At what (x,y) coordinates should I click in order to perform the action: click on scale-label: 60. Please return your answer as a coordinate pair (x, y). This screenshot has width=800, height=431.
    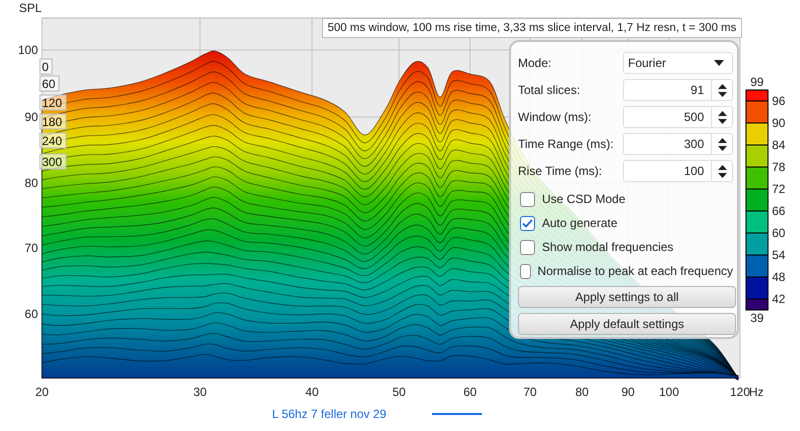
    Looking at the image, I should click on (779, 233).